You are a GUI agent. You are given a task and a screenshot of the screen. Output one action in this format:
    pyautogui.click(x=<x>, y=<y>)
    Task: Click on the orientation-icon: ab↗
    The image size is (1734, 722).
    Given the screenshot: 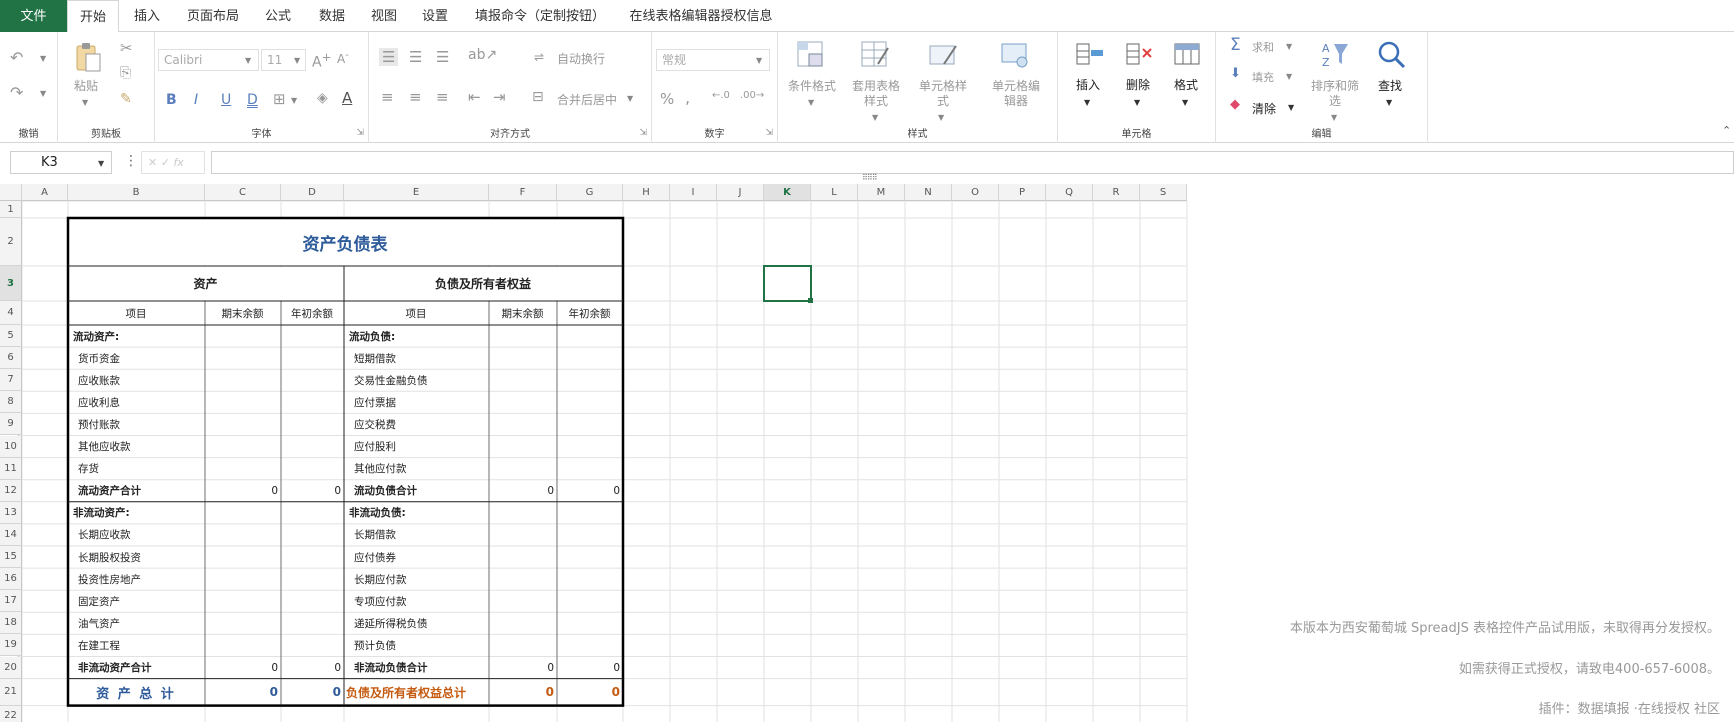 What is the action you would take?
    pyautogui.click(x=482, y=55)
    